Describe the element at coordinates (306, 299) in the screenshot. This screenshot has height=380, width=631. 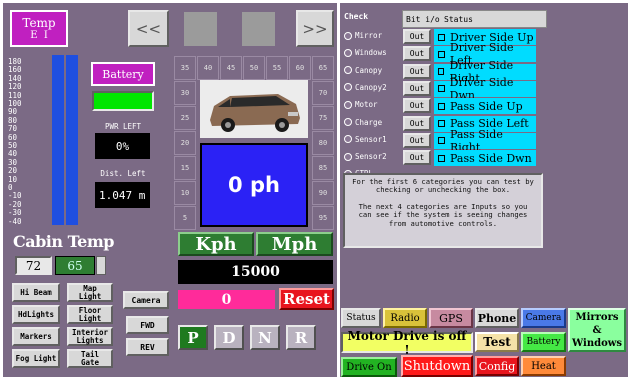
I see `reset-button: Reset` at that location.